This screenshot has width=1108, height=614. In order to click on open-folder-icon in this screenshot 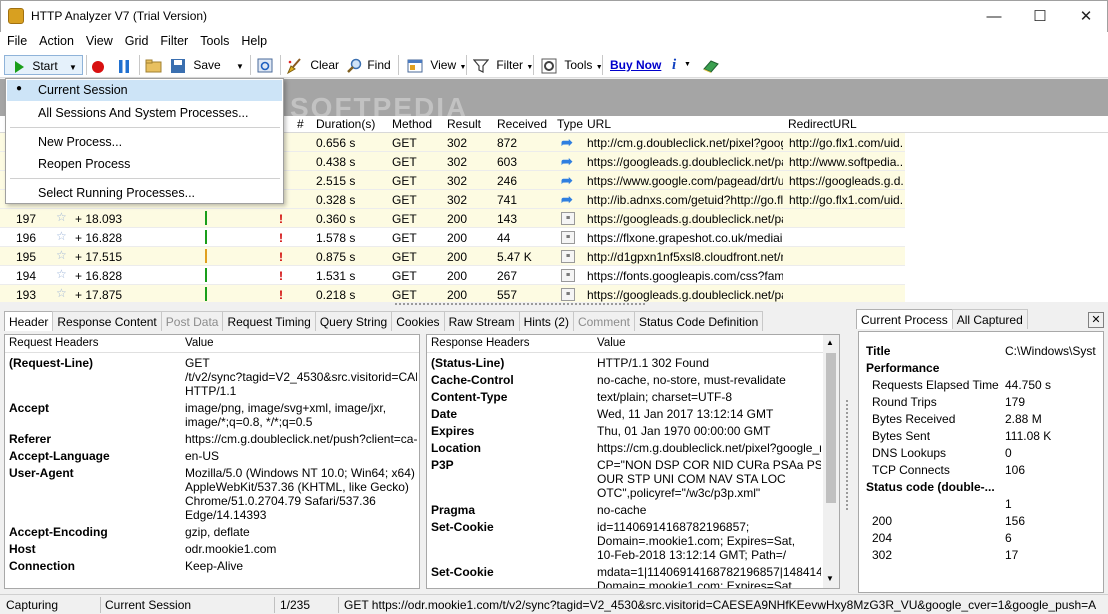, I will do `click(154, 65)`.